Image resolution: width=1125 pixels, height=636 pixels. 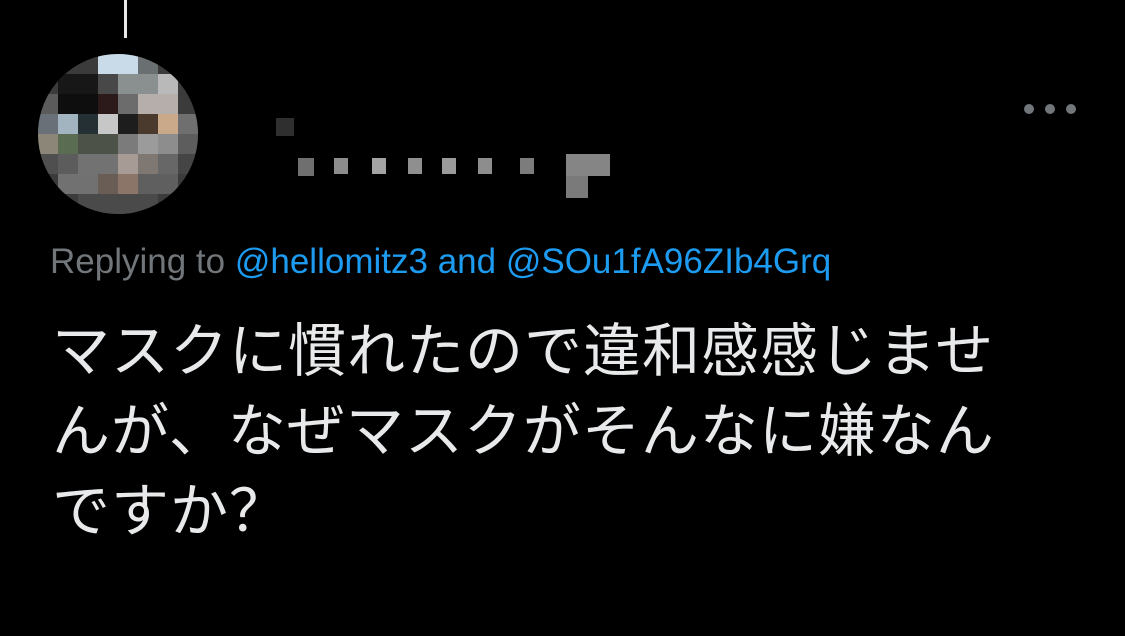 What do you see at coordinates (668, 261) in the screenshot?
I see `mention-link-2: @SOu1fA96ZIb4Grq` at bounding box center [668, 261].